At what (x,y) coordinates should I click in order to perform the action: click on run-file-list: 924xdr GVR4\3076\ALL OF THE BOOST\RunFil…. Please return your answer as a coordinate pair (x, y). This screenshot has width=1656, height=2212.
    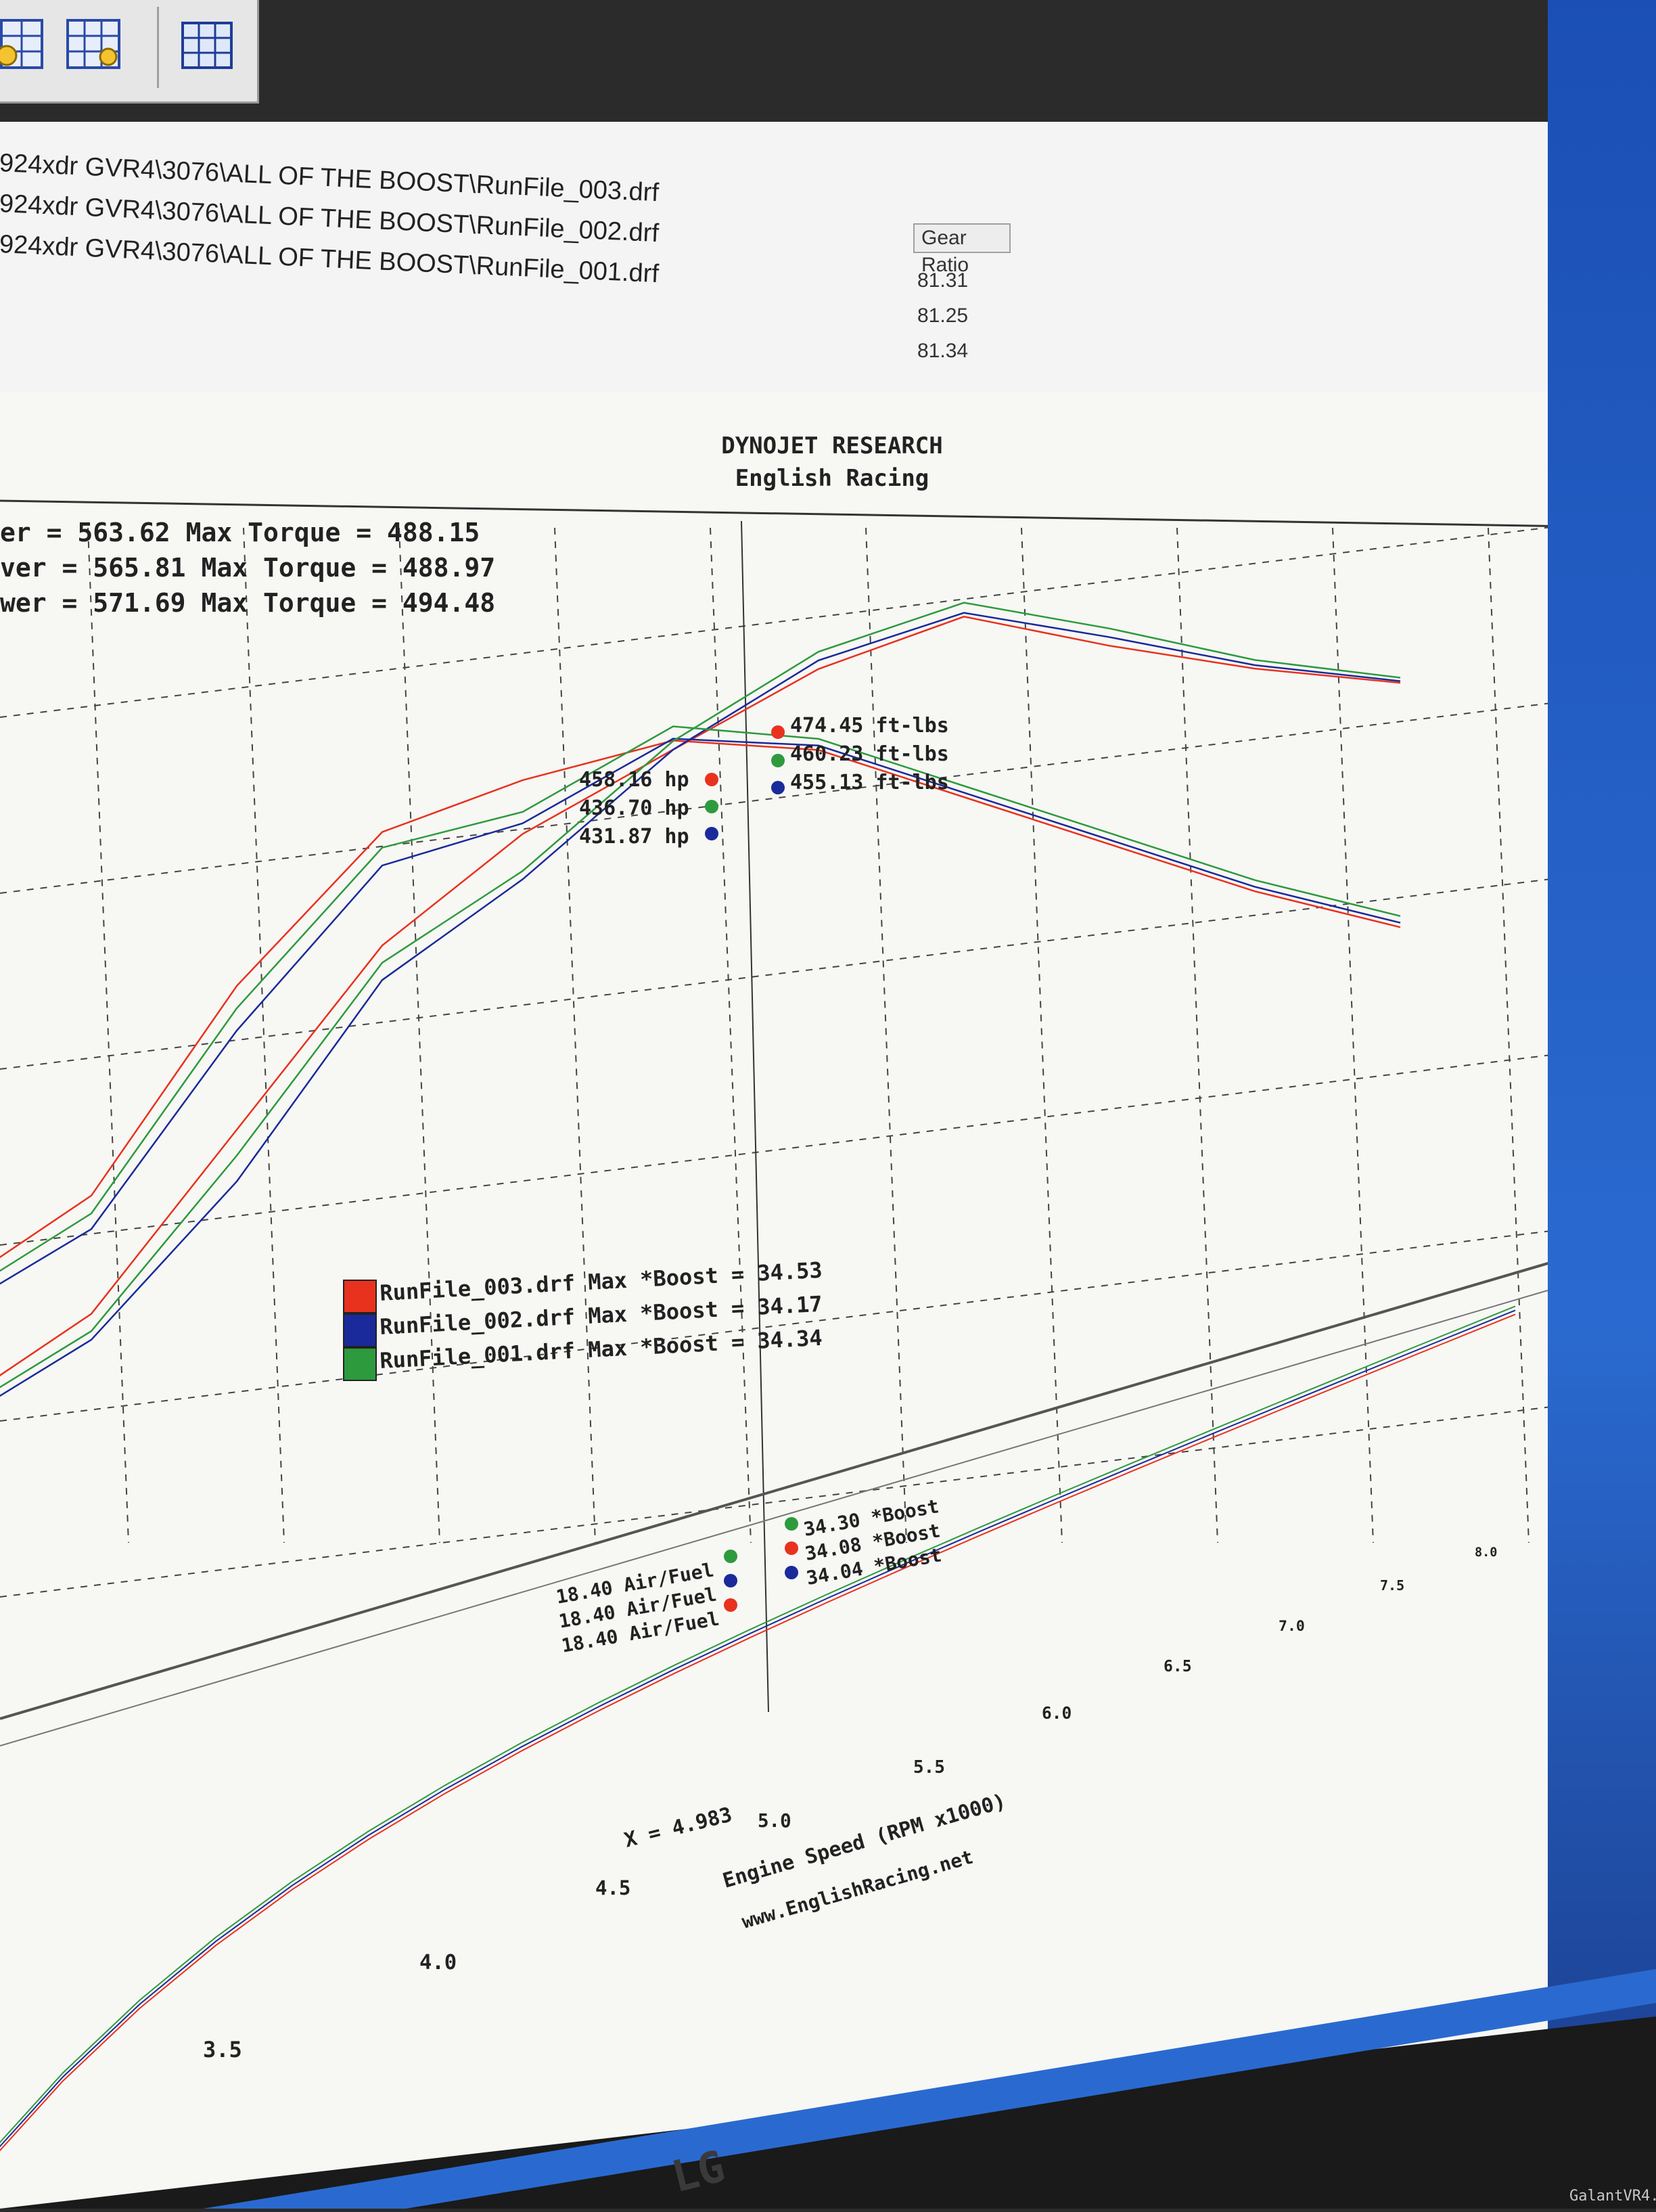
    Looking at the image, I should click on (828, 258).